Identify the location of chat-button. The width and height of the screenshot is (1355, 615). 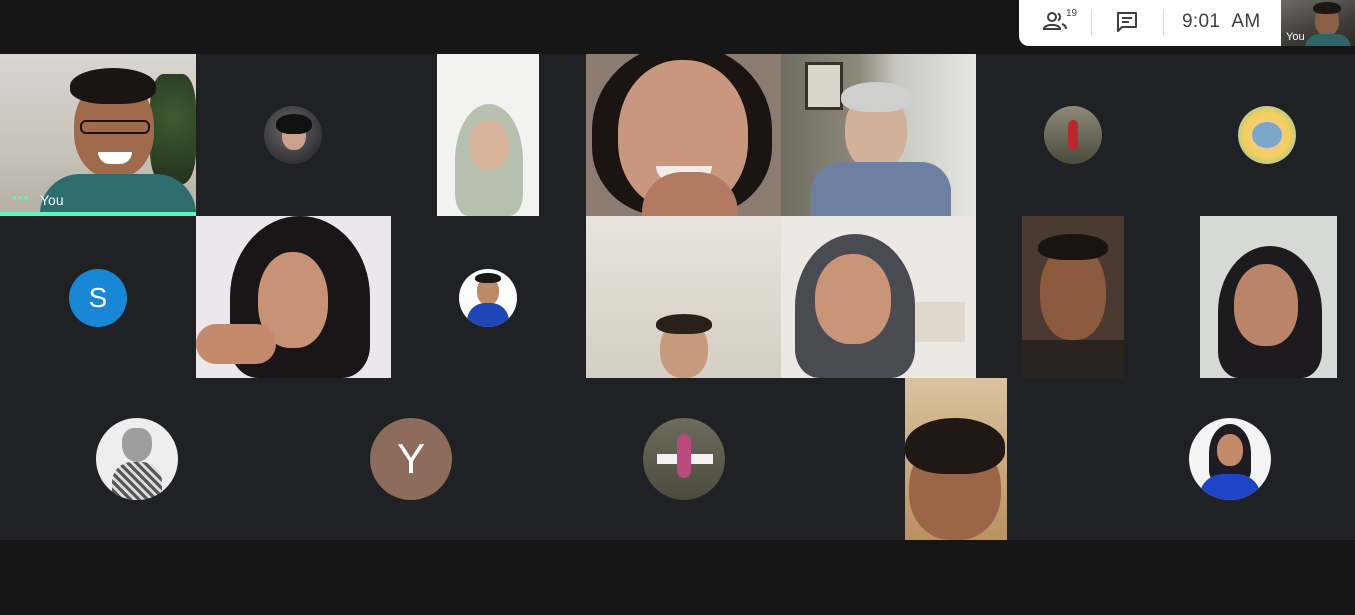
(1128, 23).